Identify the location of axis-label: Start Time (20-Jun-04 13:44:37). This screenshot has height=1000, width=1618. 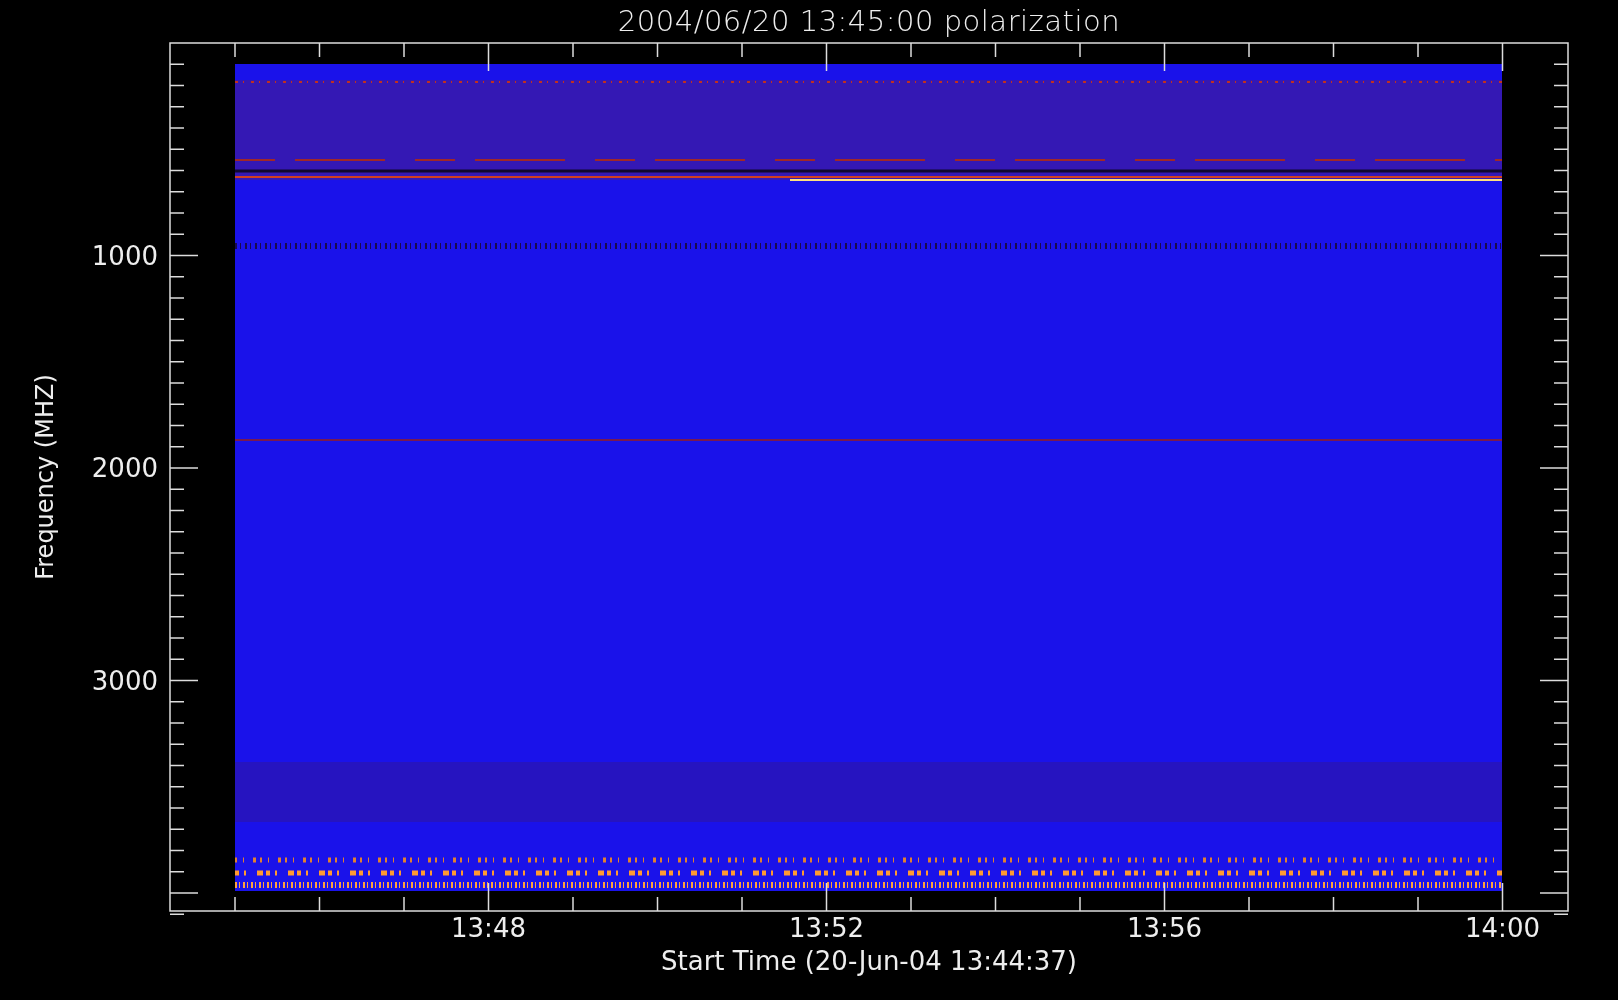
(869, 961).